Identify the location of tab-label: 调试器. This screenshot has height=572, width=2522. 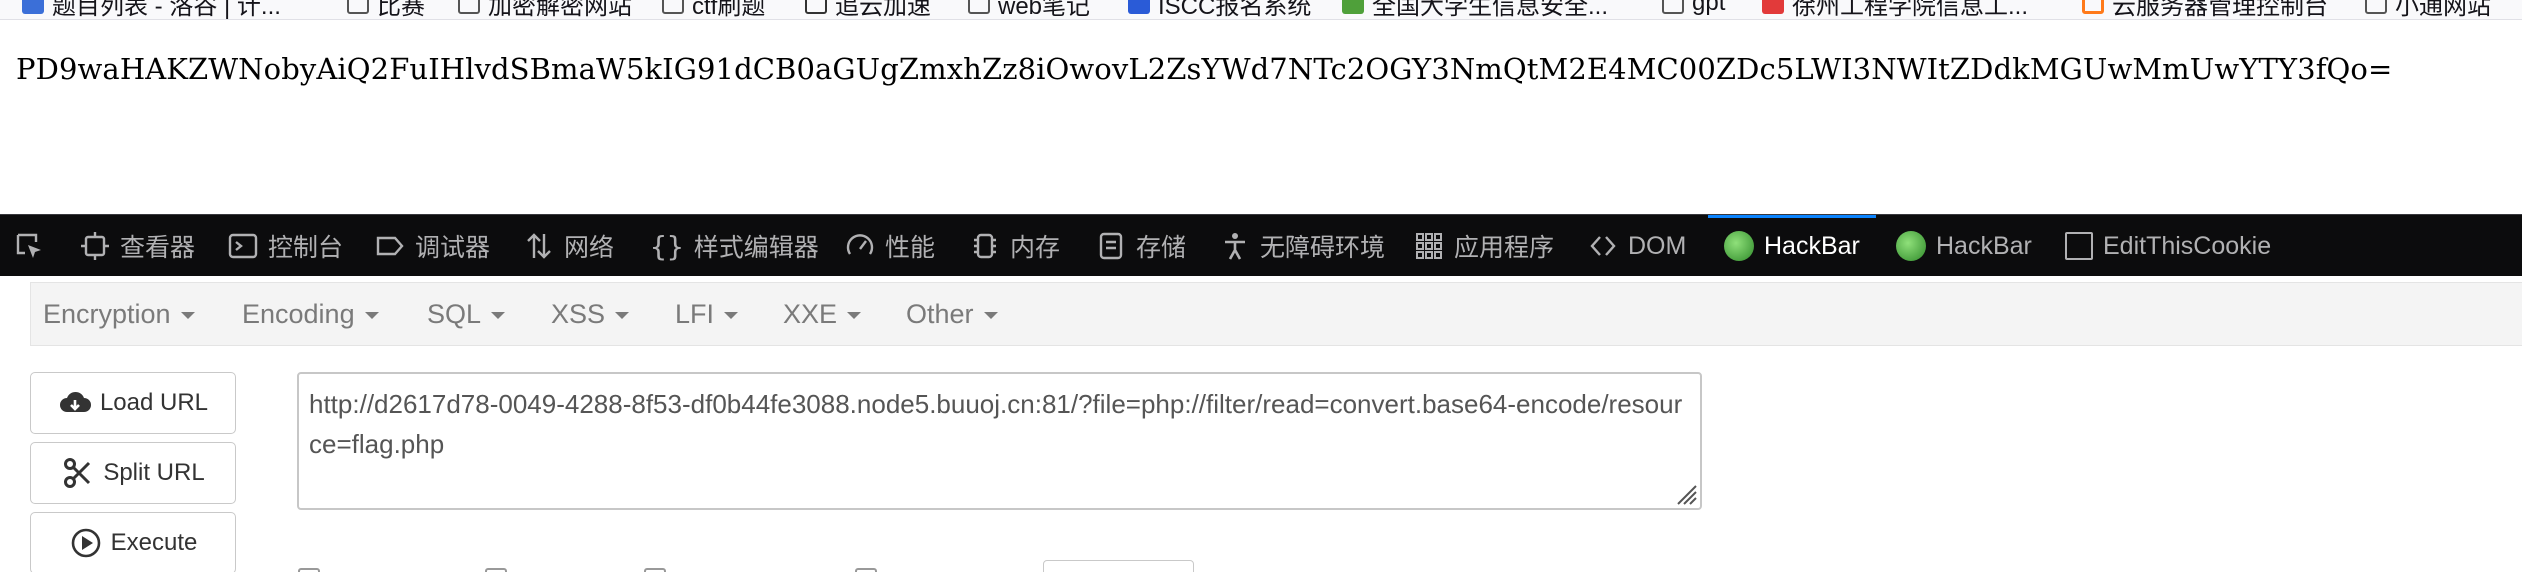
(453, 248).